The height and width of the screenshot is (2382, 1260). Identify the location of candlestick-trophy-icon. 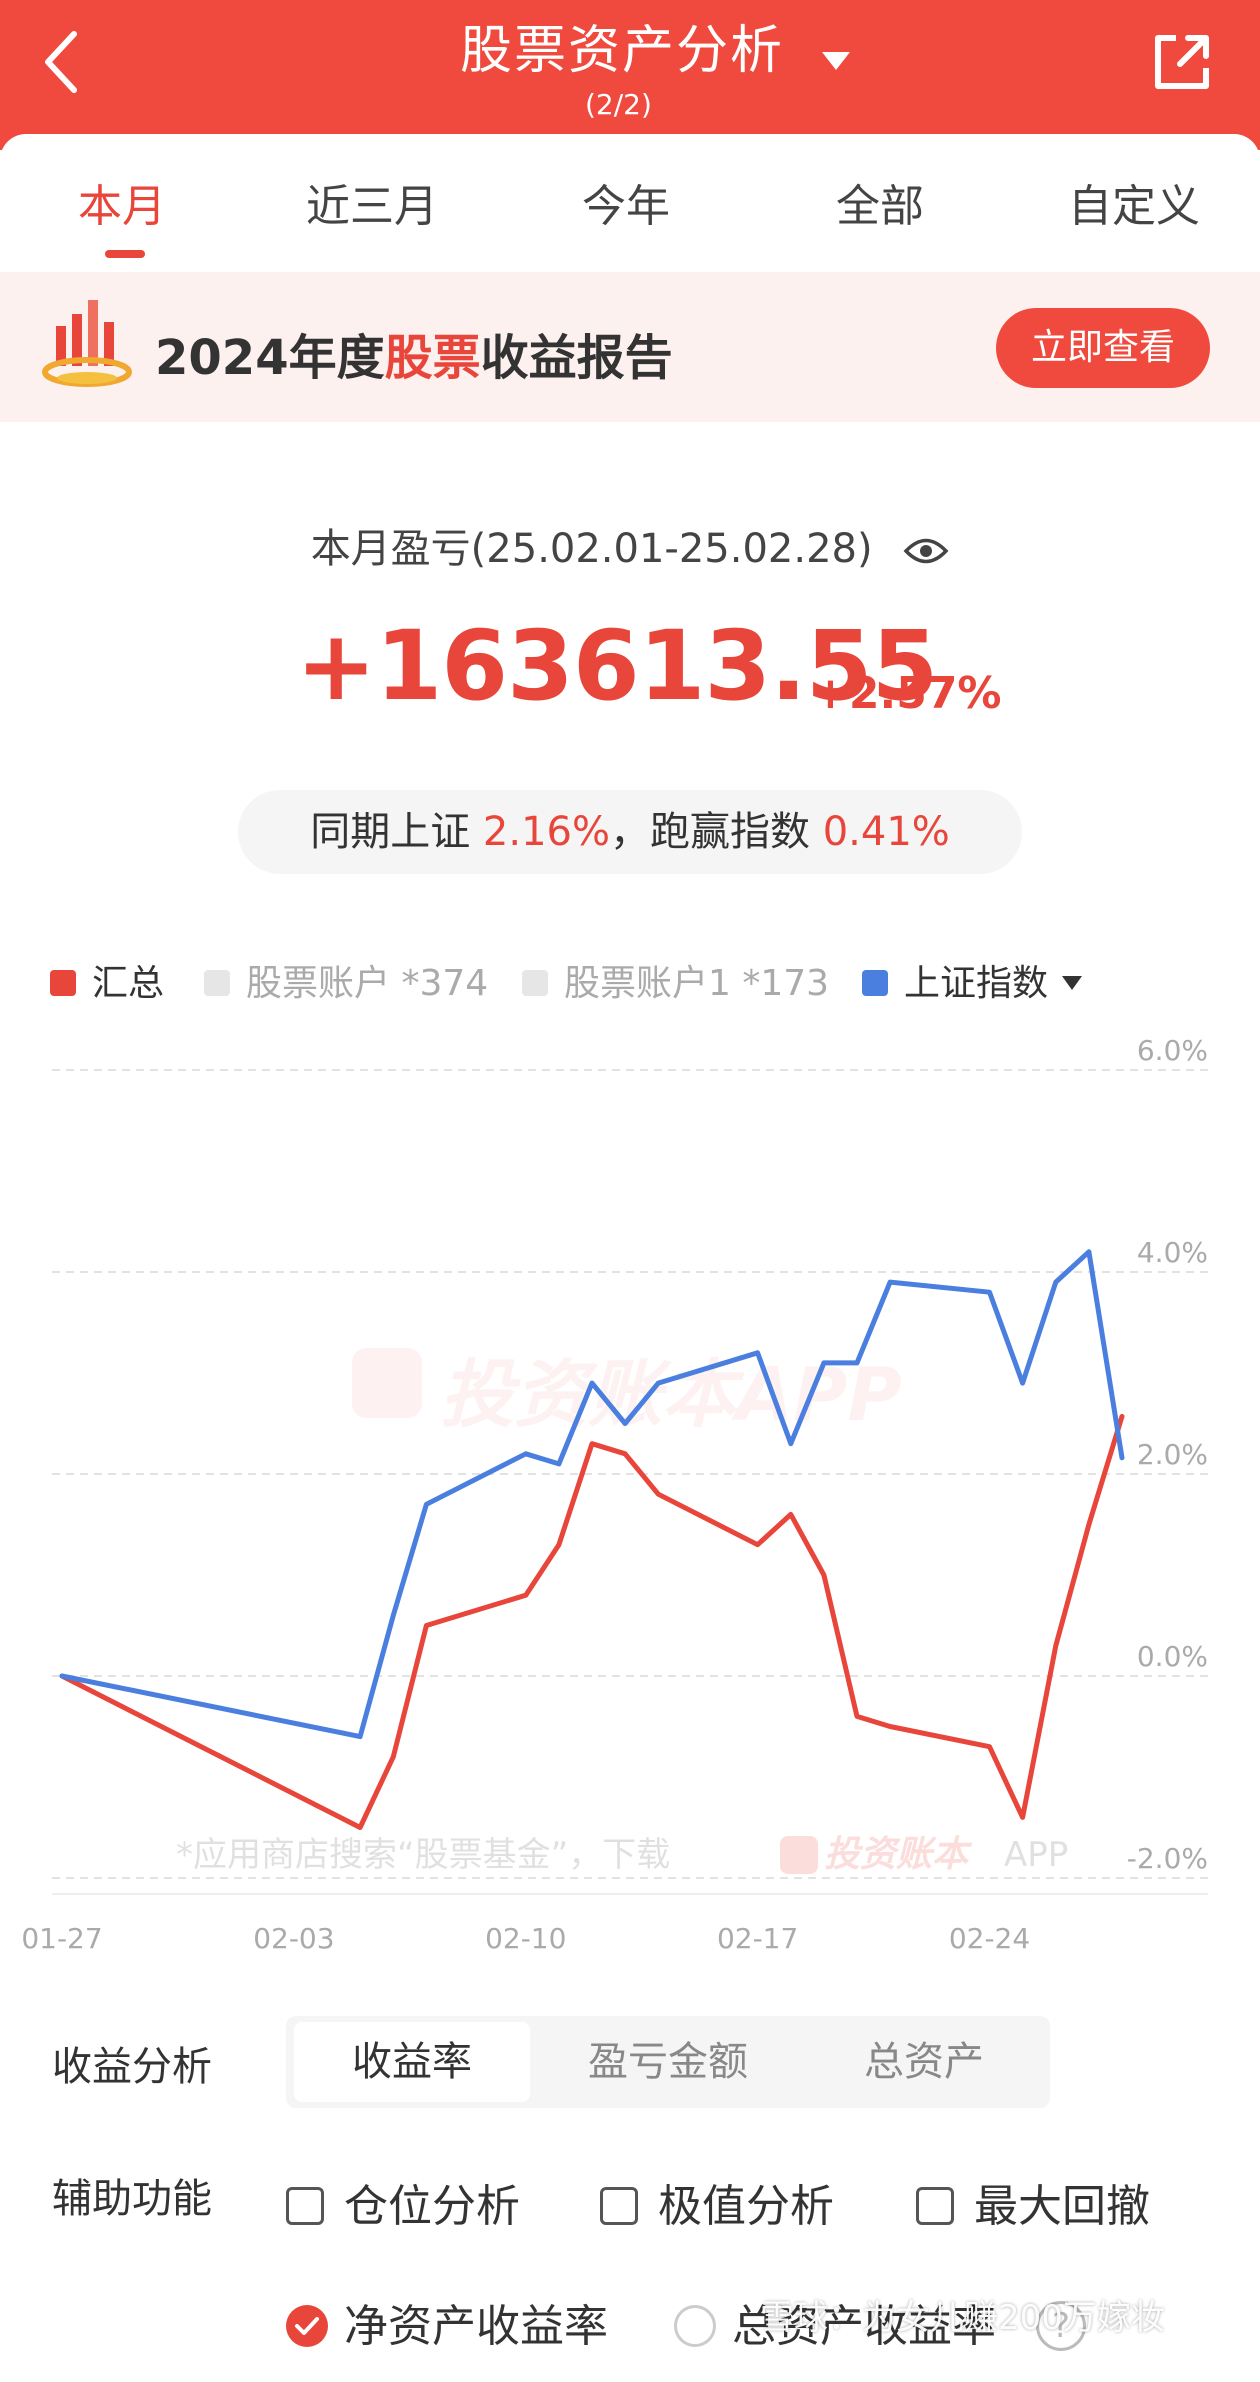
(87, 343).